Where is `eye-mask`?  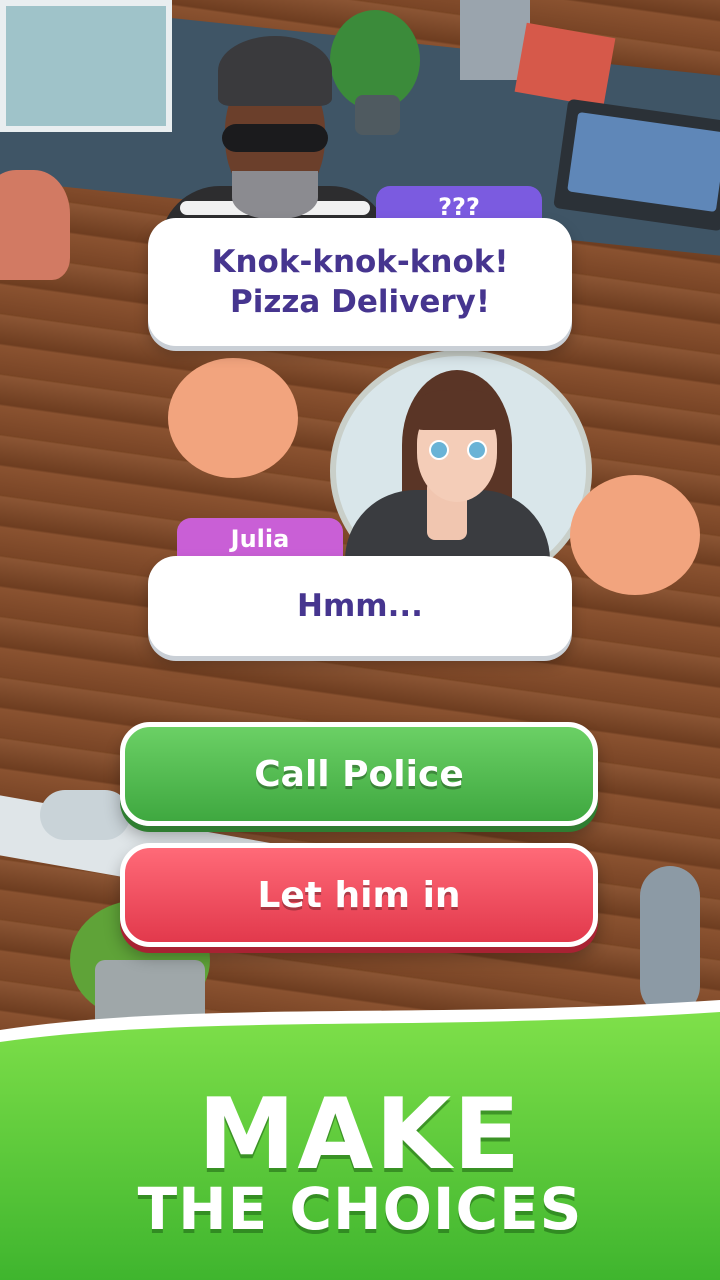
eye-mask is located at coordinates (275, 138).